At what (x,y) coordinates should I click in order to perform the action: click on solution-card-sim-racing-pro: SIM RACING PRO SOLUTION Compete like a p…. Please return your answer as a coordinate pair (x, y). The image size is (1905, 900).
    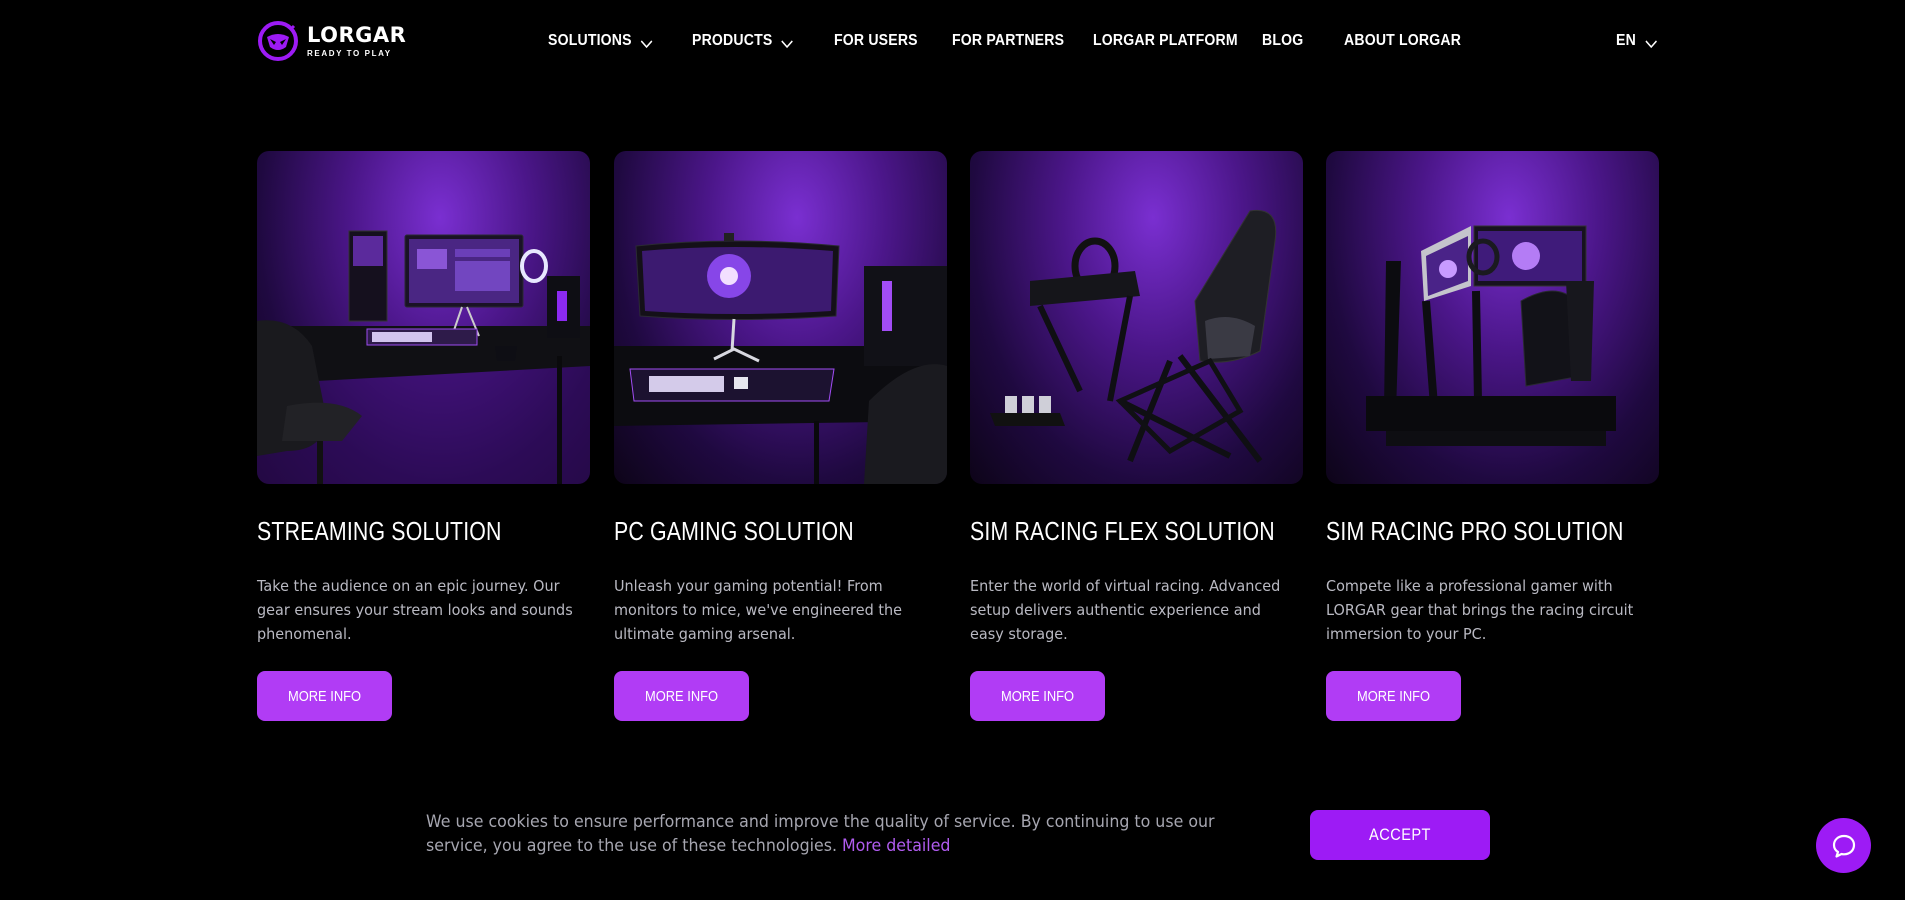
    Looking at the image, I should click on (1492, 436).